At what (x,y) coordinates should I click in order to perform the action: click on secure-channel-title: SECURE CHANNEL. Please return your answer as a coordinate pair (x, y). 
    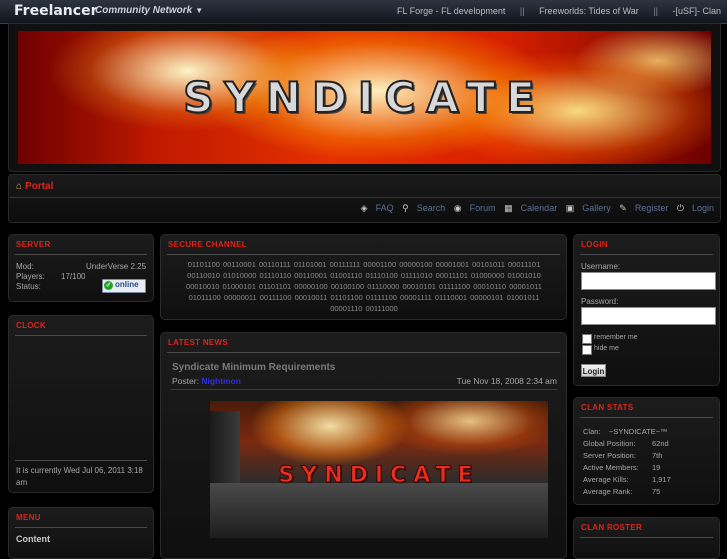
    Looking at the image, I should click on (207, 244).